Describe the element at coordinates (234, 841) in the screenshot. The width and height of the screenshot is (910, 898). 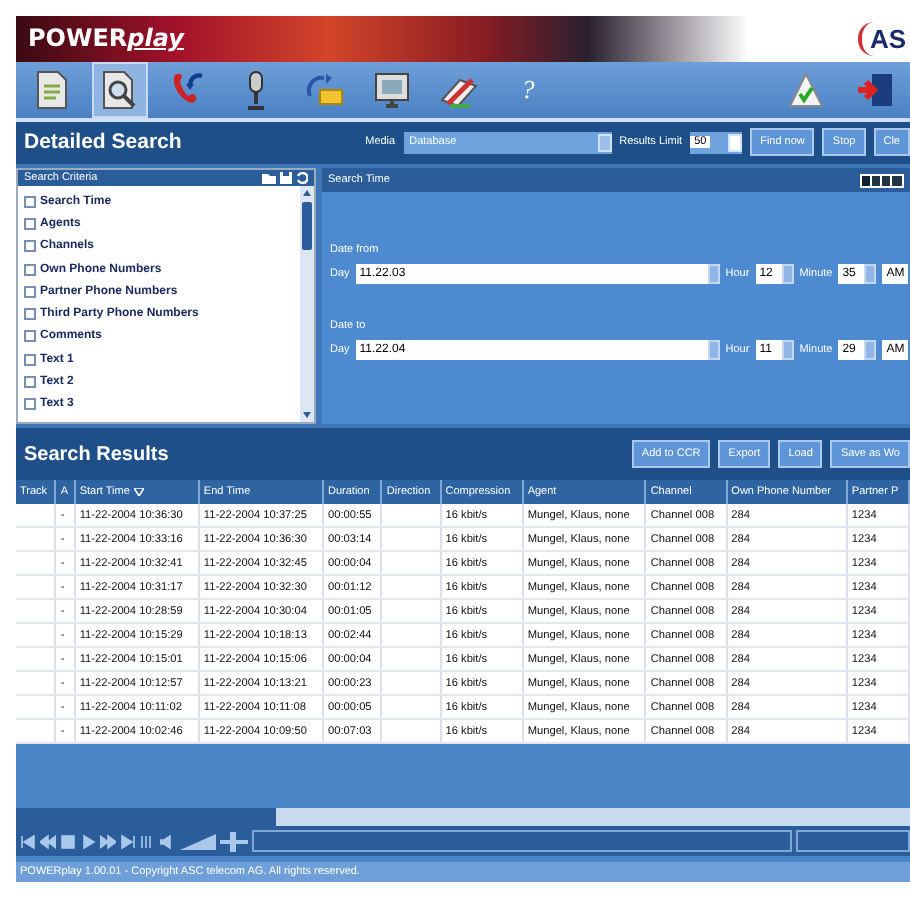
I see `position-slider-icon` at that location.